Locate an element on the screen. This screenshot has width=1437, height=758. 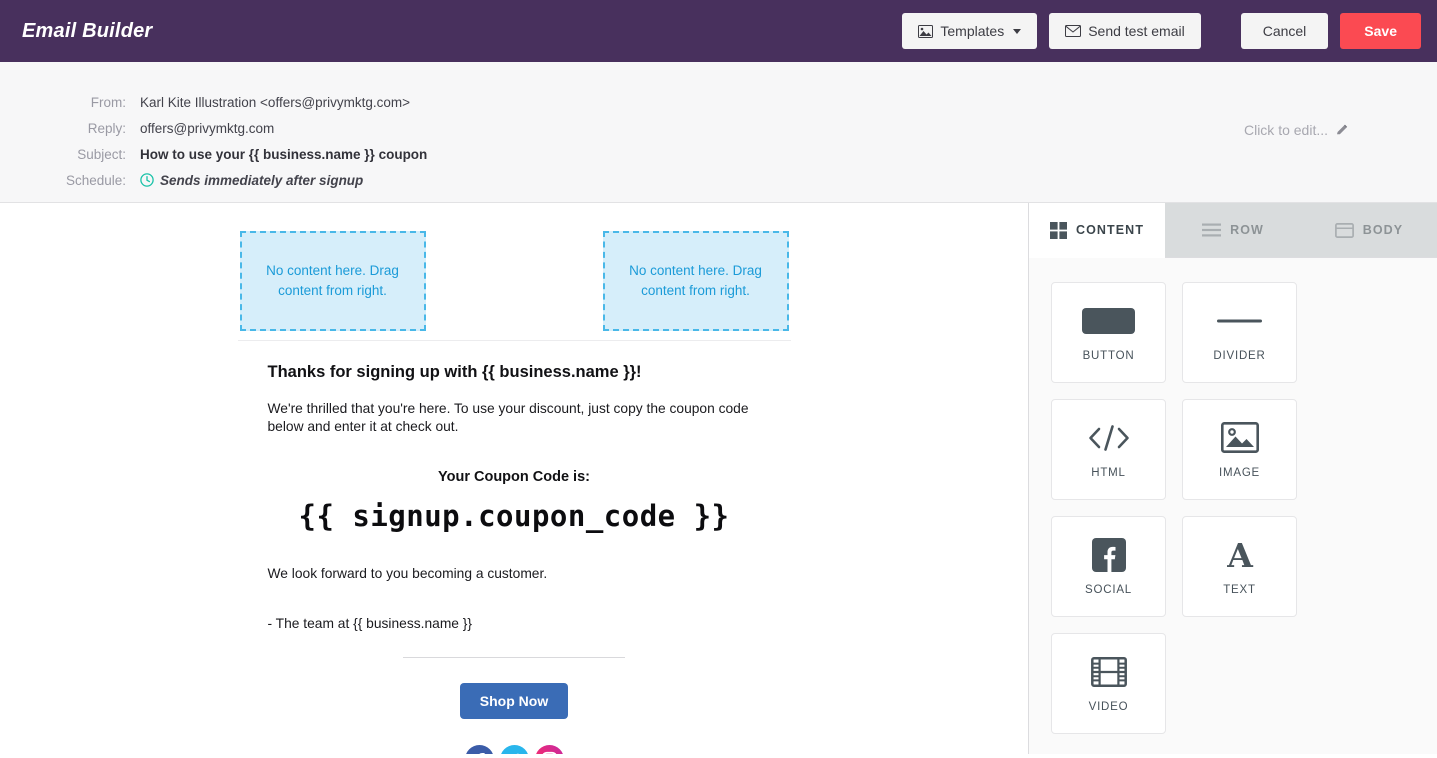
meta-row-schedule: Schedule: Sends immediately after signup is located at coordinates (213, 180).